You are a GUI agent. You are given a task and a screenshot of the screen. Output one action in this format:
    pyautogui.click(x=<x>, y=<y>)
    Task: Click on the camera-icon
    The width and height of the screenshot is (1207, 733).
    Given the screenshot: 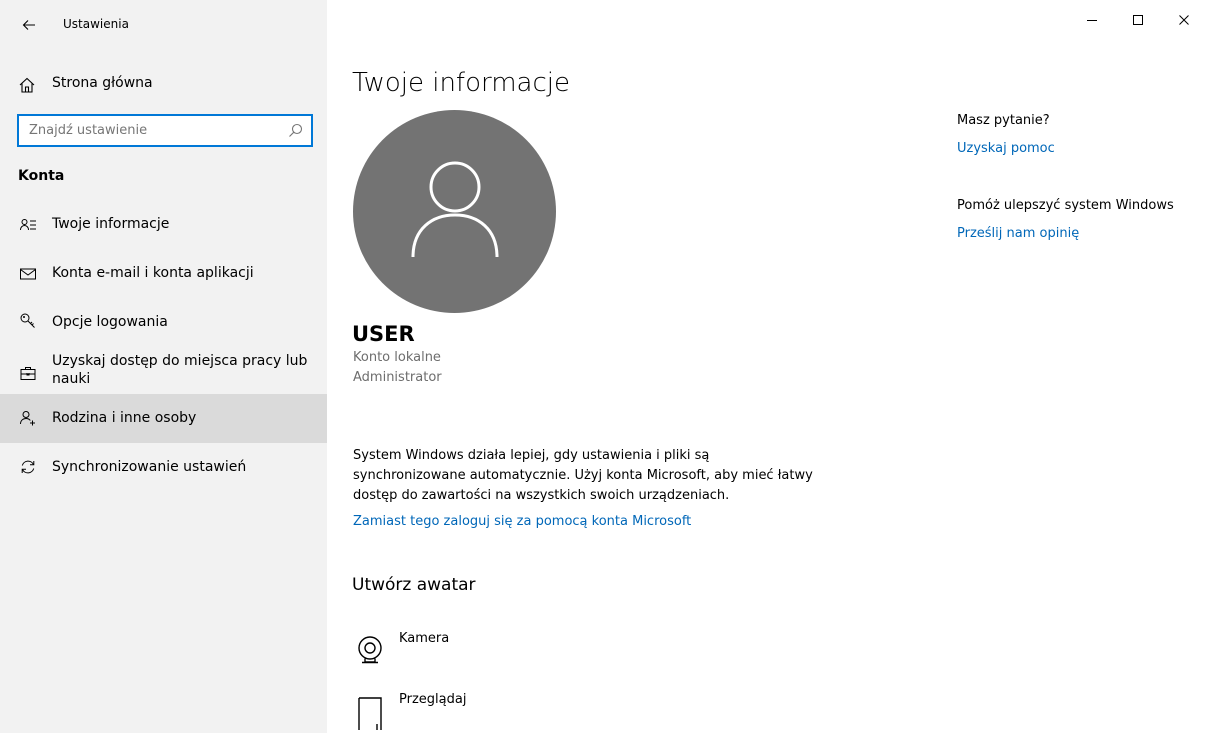 What is the action you would take?
    pyautogui.click(x=370, y=650)
    